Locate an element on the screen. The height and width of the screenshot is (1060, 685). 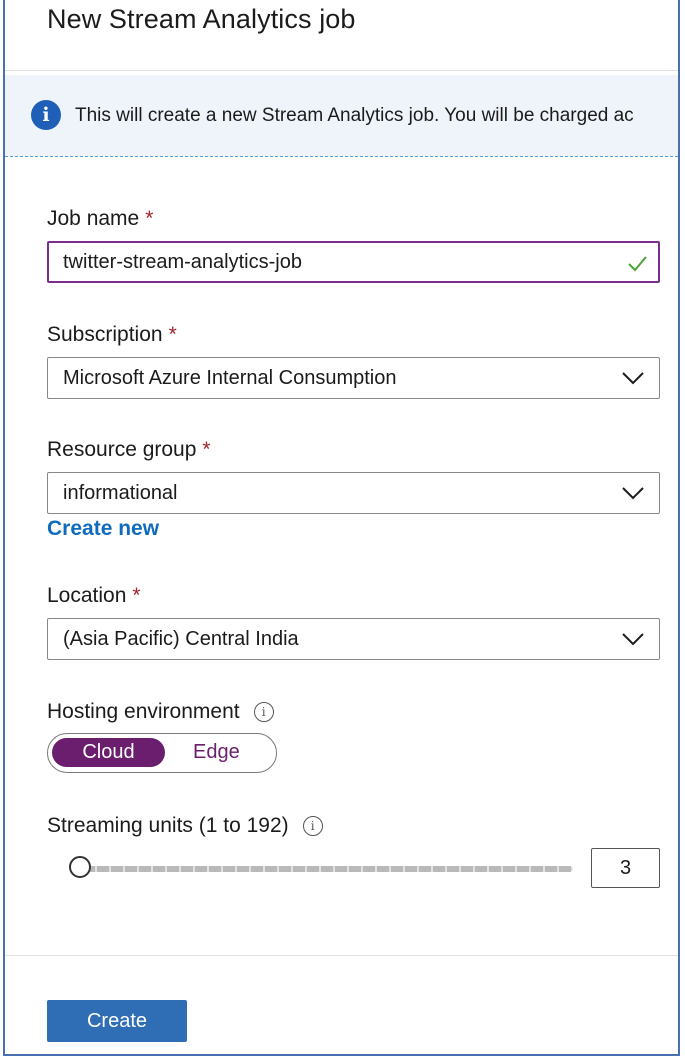
streaming-units-input: 3 is located at coordinates (625, 868).